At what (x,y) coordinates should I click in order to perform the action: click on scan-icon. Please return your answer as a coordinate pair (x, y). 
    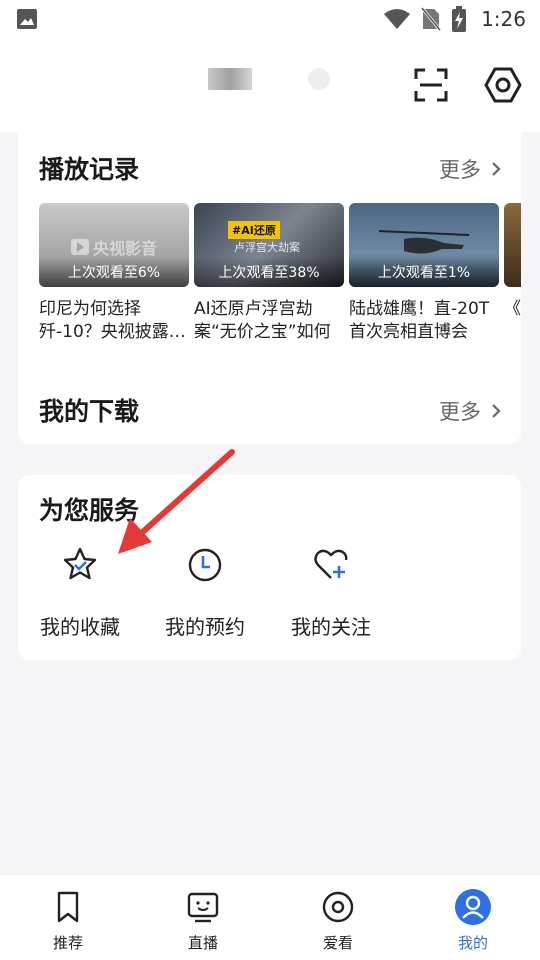
    Looking at the image, I should click on (431, 85).